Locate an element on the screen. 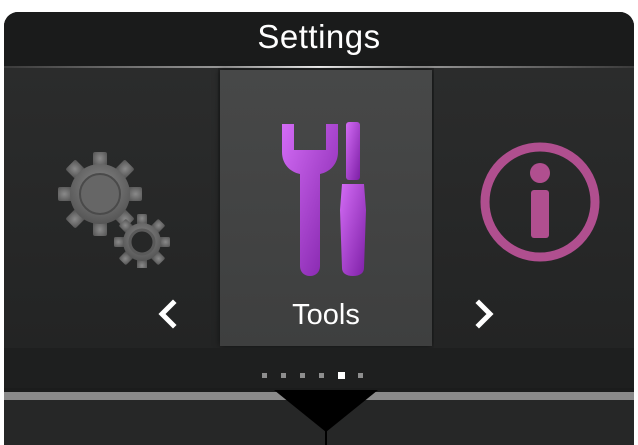 The width and height of the screenshot is (638, 445). tools-icon is located at coordinates (324, 199).